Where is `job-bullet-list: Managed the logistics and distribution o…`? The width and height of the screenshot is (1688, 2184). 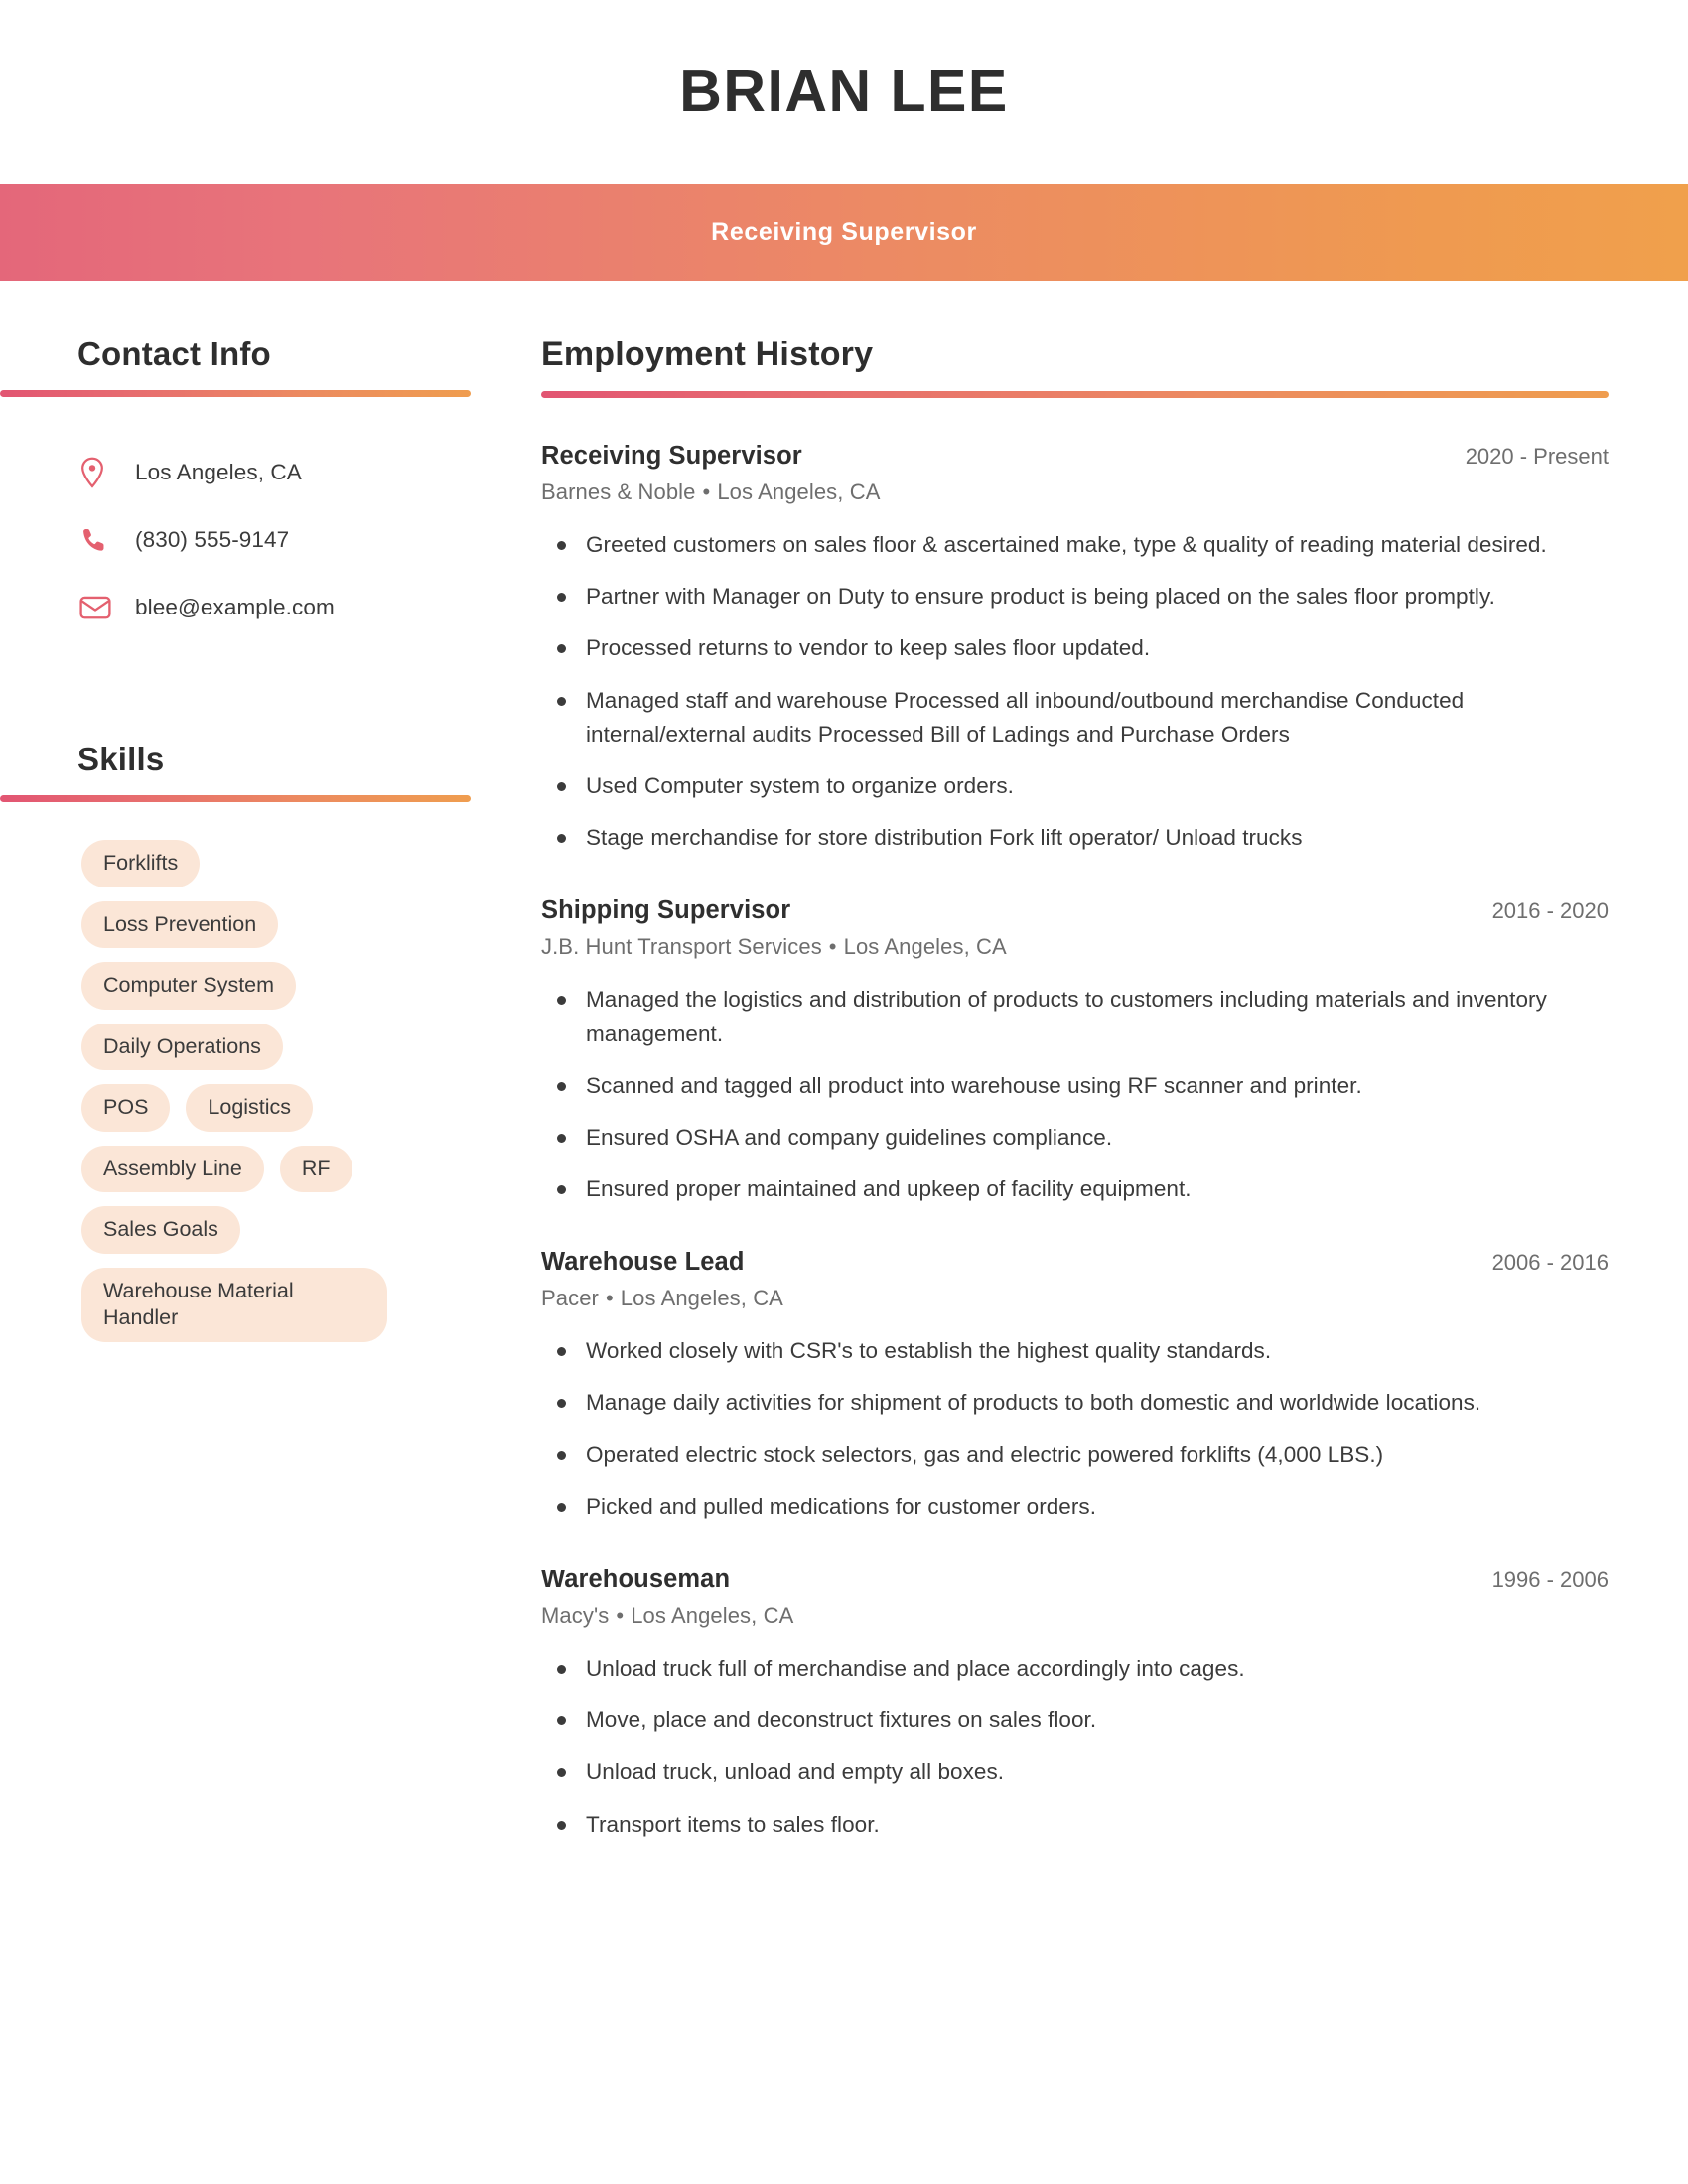
job-bullet-list: Managed the logistics and distribution o… is located at coordinates (1067, 1094).